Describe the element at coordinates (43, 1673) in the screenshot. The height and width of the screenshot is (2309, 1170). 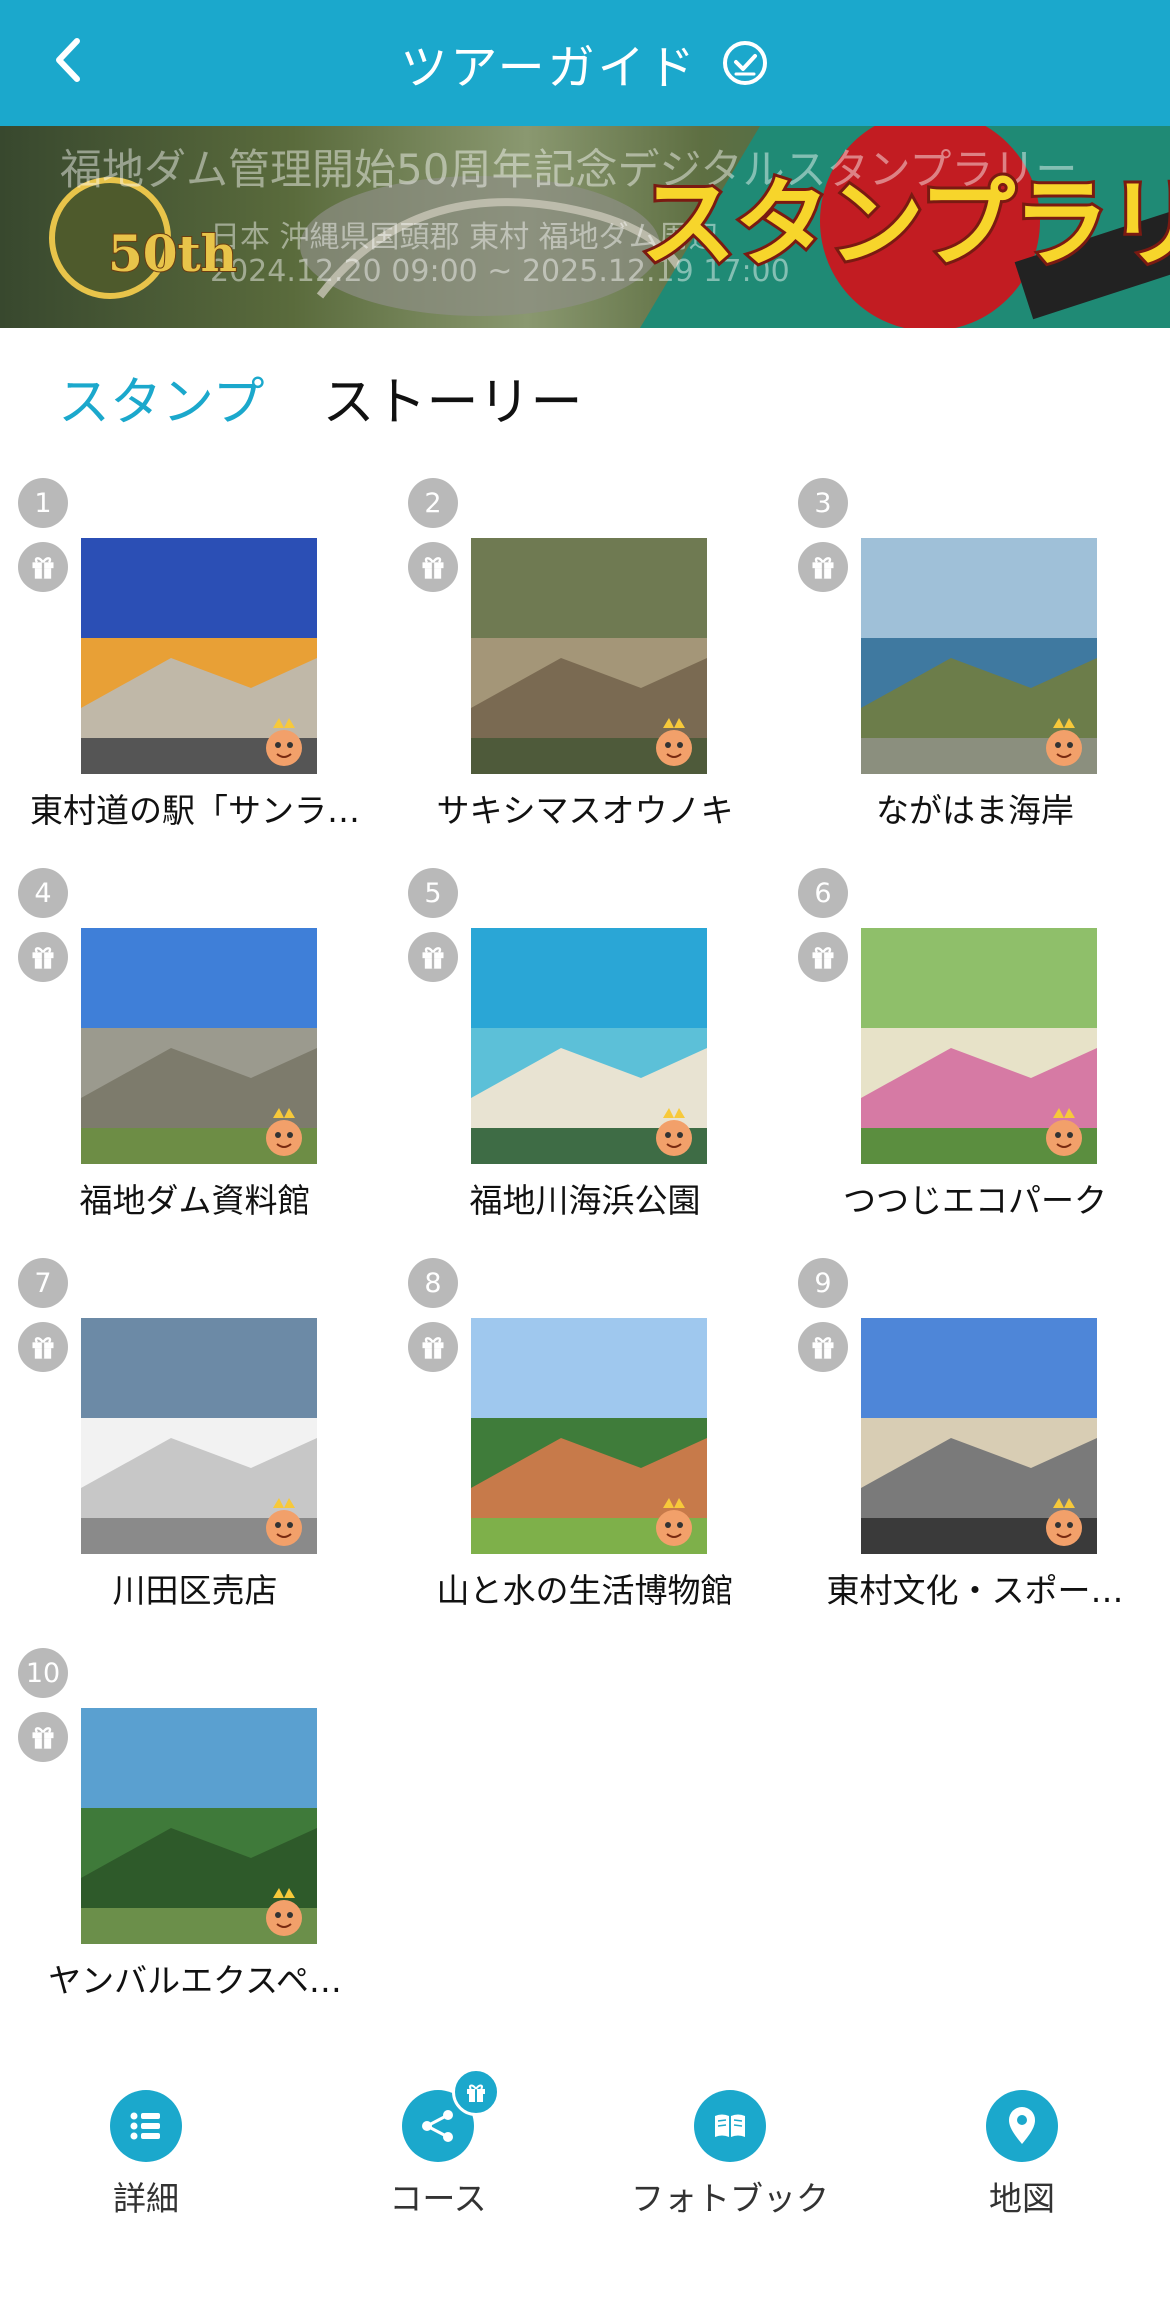
I see `spot-number-badge: 10` at that location.